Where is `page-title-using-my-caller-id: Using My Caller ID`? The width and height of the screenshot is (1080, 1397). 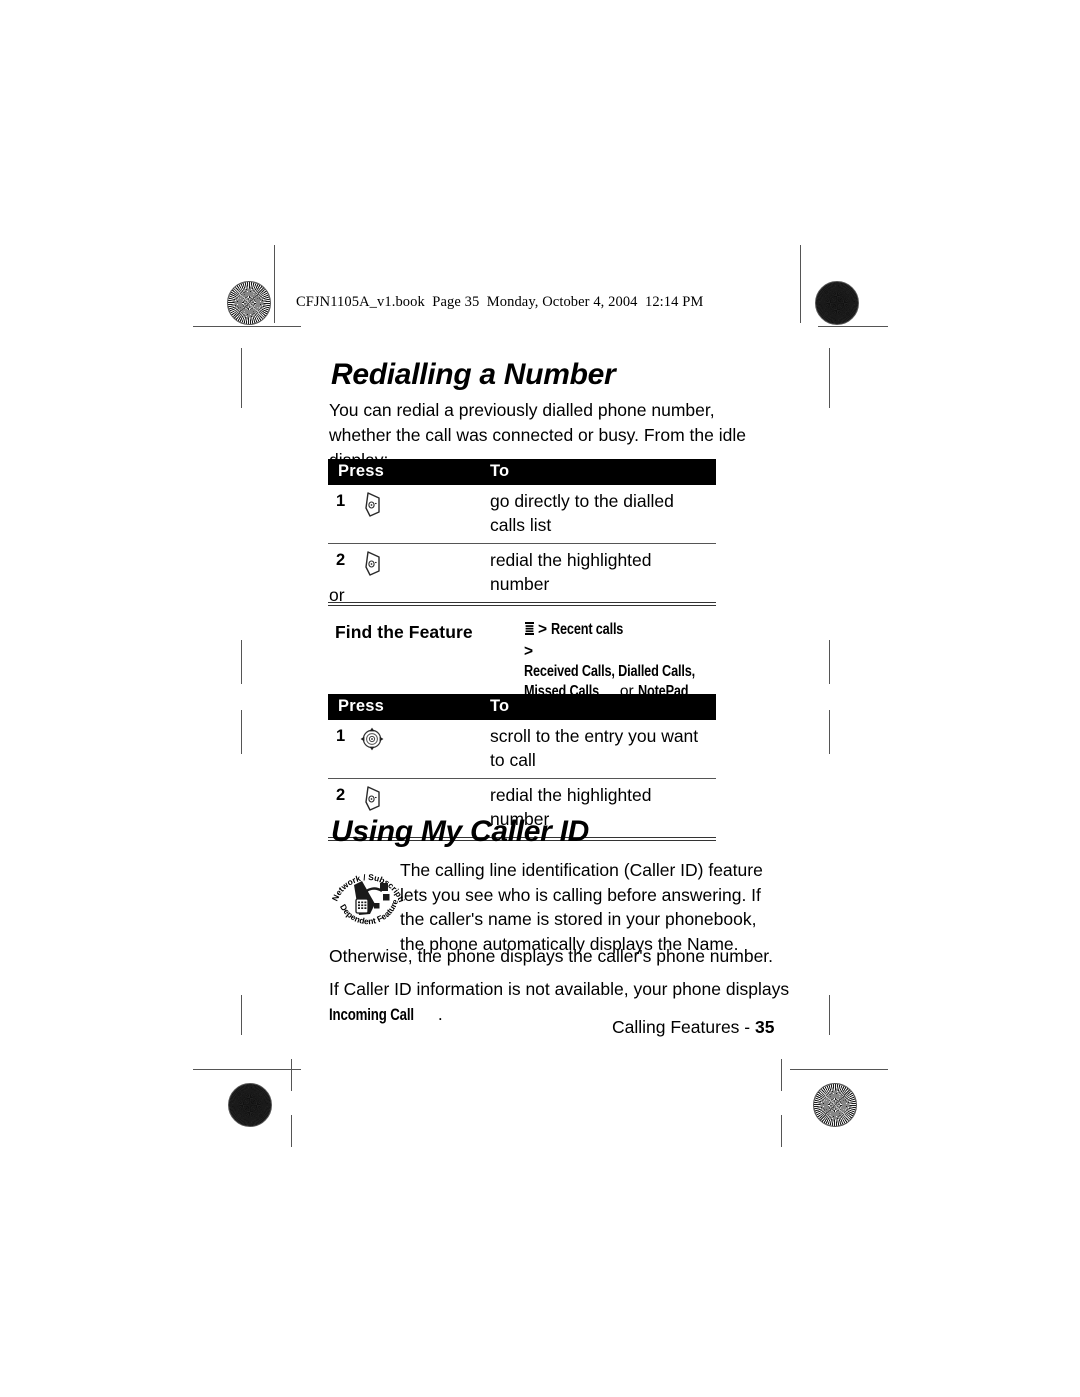 page-title-using-my-caller-id: Using My Caller ID is located at coordinates (460, 831).